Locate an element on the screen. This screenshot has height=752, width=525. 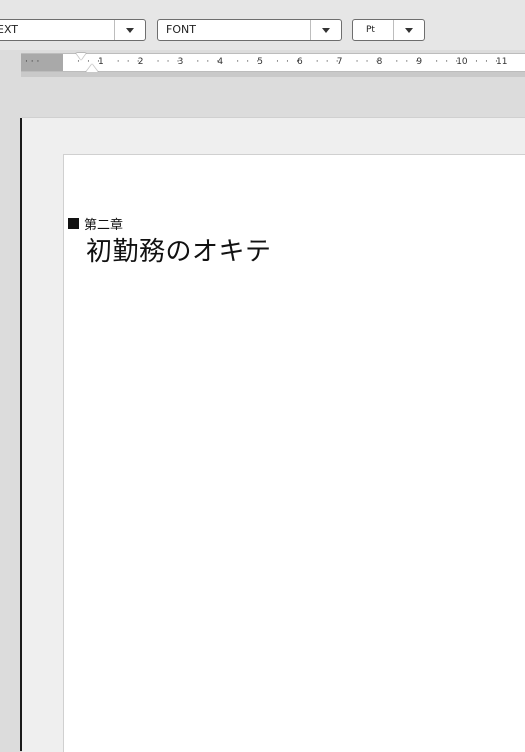
ruler-left-dots: · · · is located at coordinates (32, 62).